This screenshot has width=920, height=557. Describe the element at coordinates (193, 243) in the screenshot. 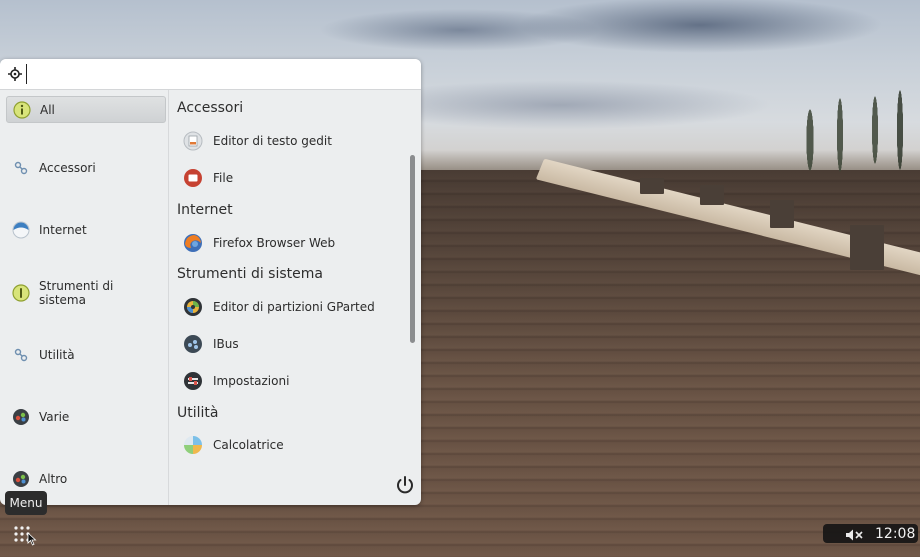

I see `firefox-icon` at that location.